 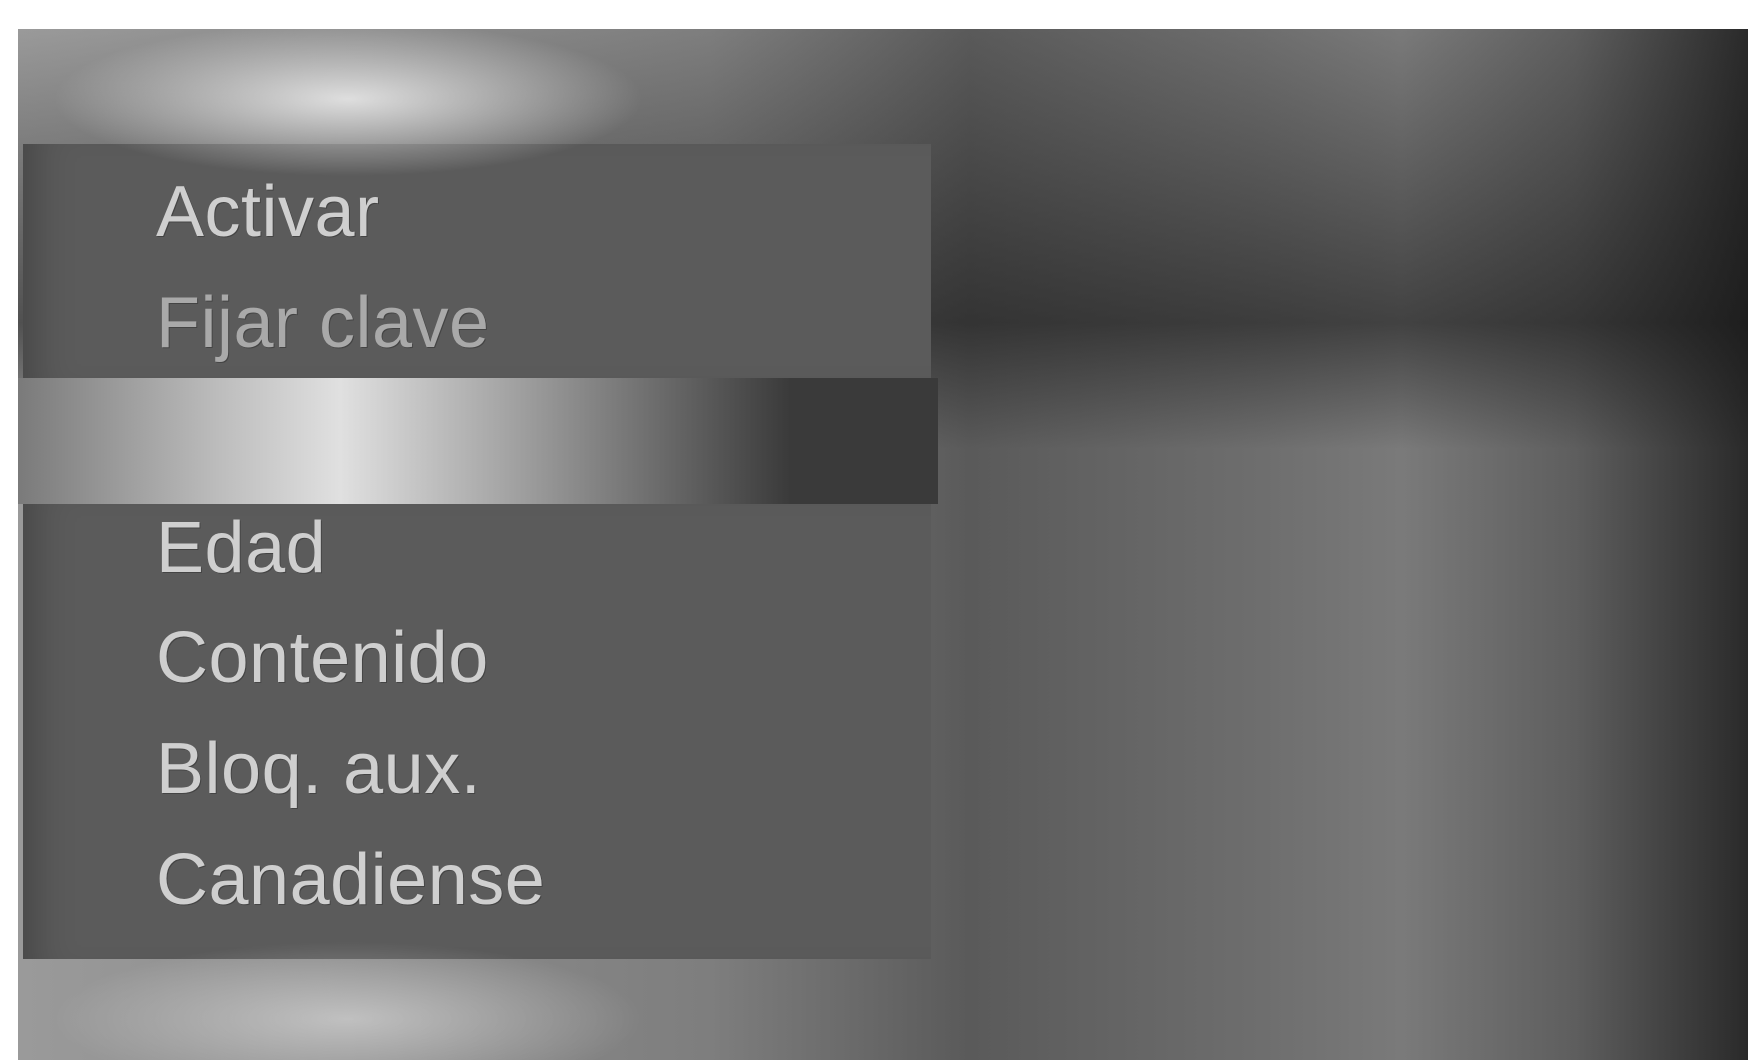 I want to click on menu-item-canadiense: Canadiense, so click(x=350, y=880).